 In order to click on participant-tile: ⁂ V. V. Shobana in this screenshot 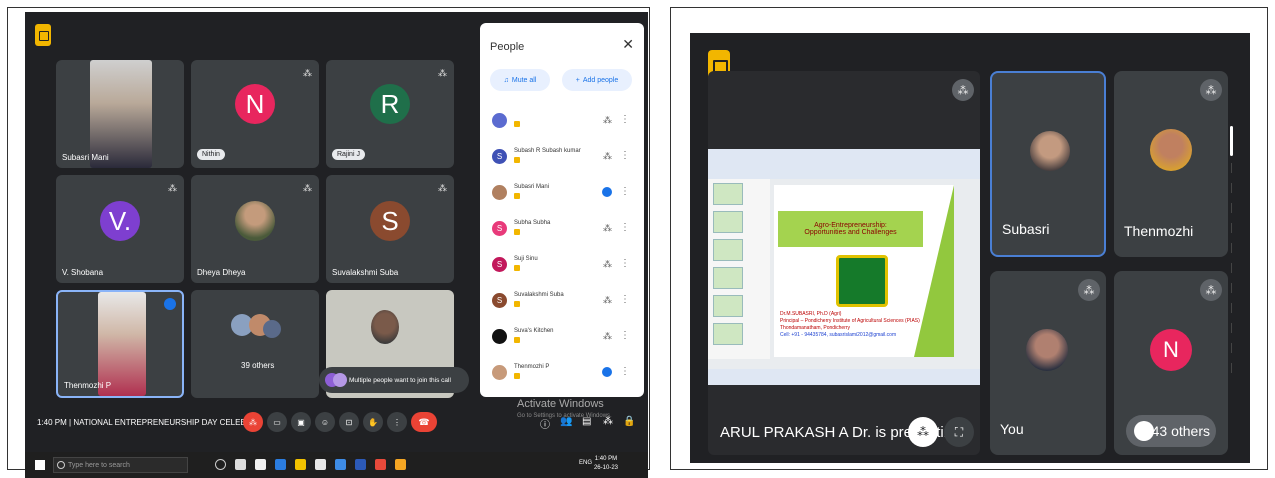, I will do `click(120, 229)`.